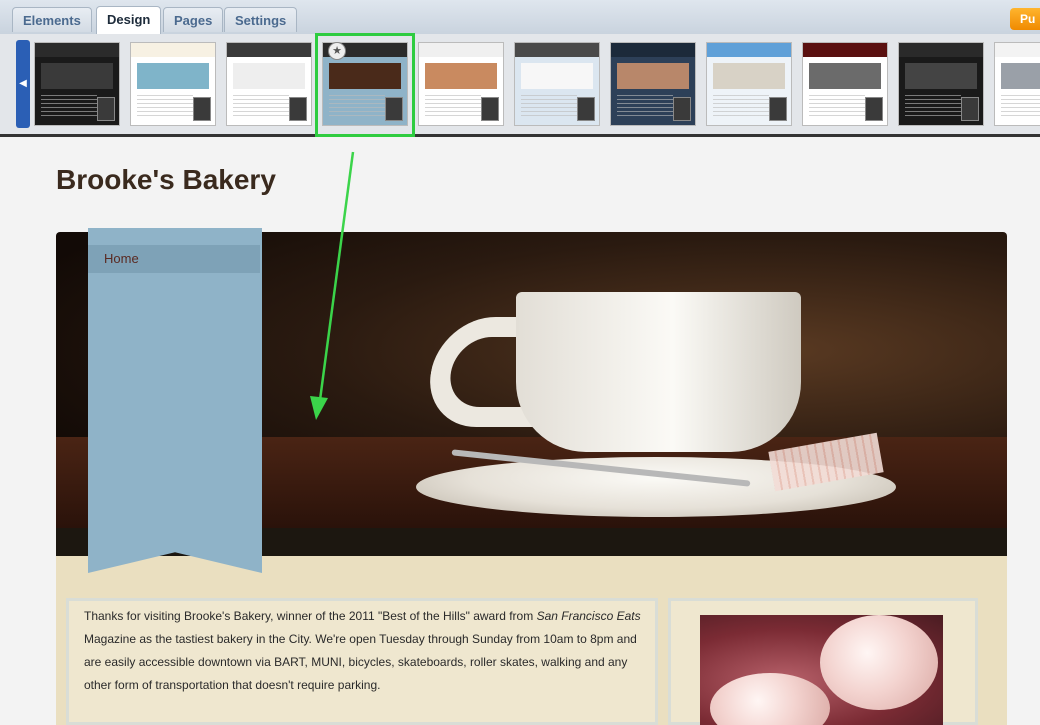 This screenshot has height=725, width=1040. I want to click on tab-elements-label: Elements, so click(52, 20).